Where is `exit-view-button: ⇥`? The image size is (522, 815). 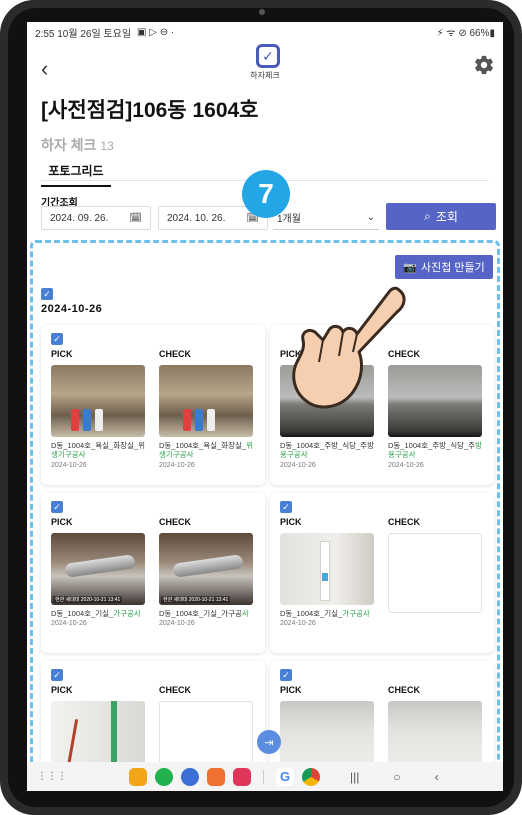
exit-view-button: ⇥ is located at coordinates (269, 742).